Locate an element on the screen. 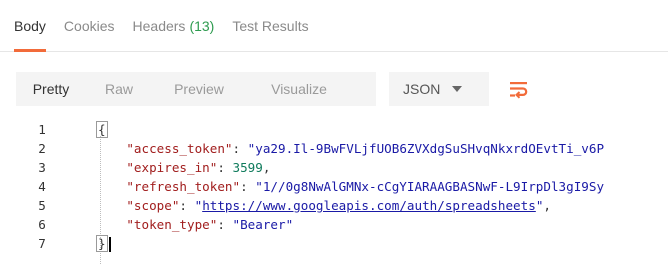  code-line: 3 "expires_in": 3599, is located at coordinates (334, 167).